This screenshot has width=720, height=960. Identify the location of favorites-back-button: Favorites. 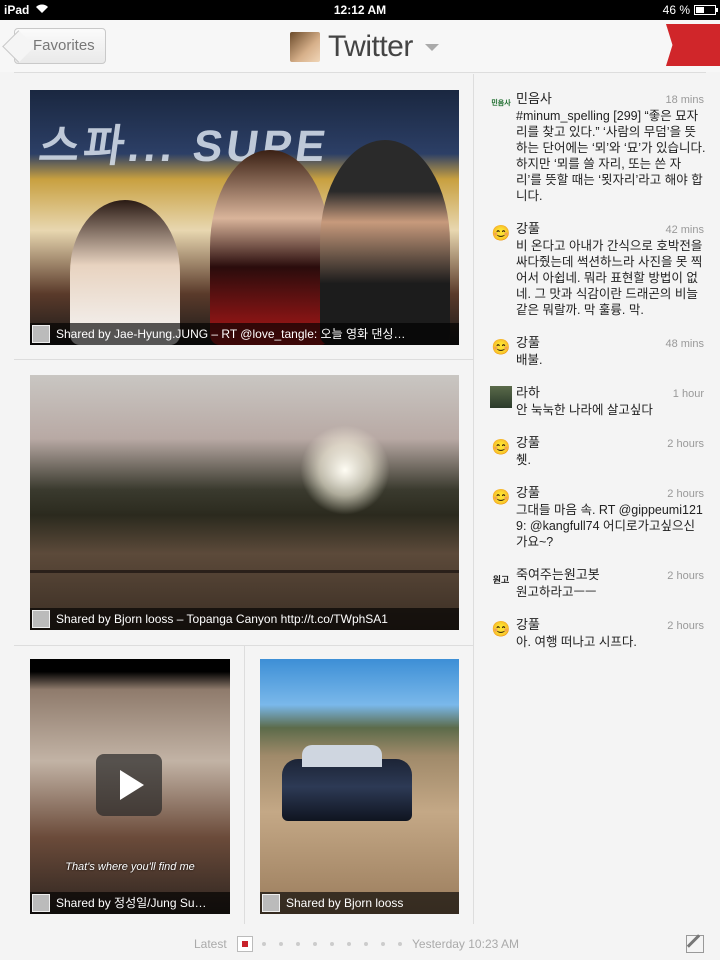
(60, 46).